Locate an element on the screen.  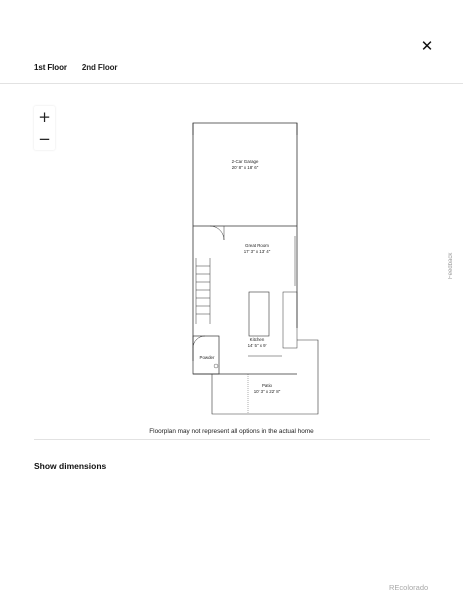
floor-tabs: 1st Floor 2nd Floor is located at coordinates (76, 68).